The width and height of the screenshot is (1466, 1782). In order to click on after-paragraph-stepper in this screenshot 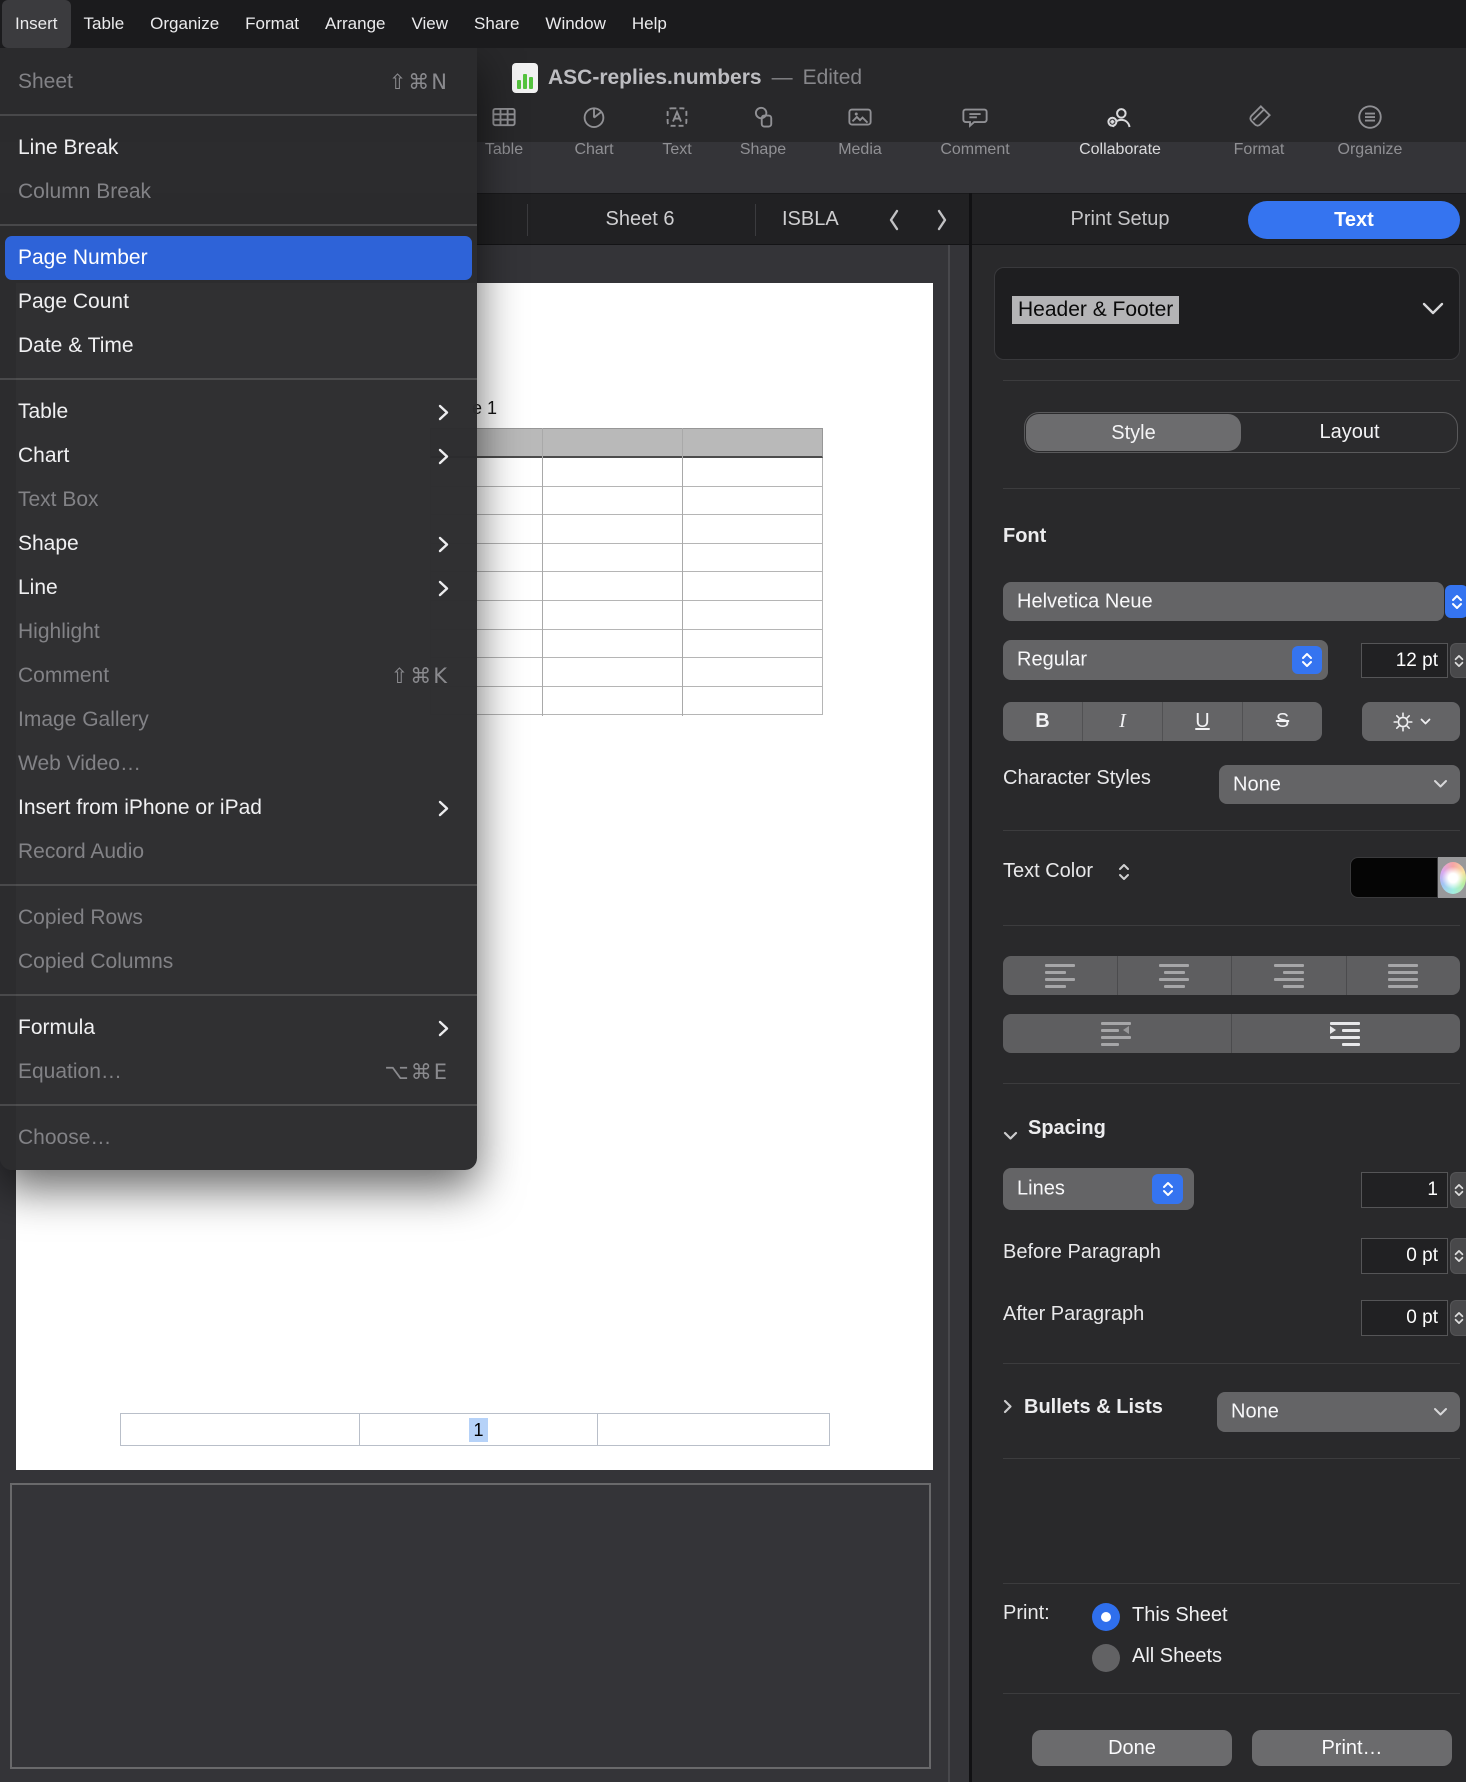, I will do `click(1458, 1318)`.